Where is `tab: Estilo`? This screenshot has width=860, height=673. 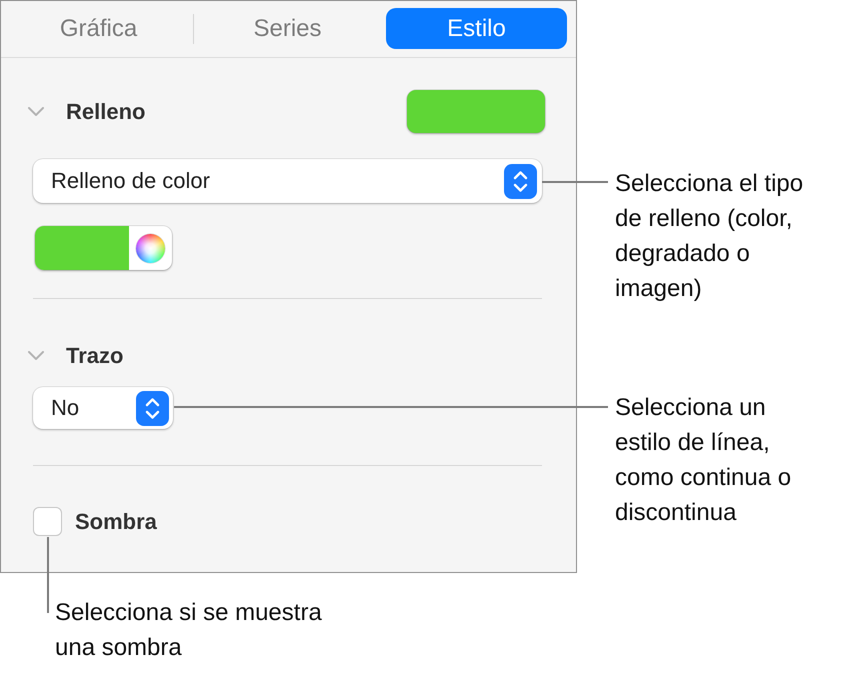 tab: Estilo is located at coordinates (476, 28).